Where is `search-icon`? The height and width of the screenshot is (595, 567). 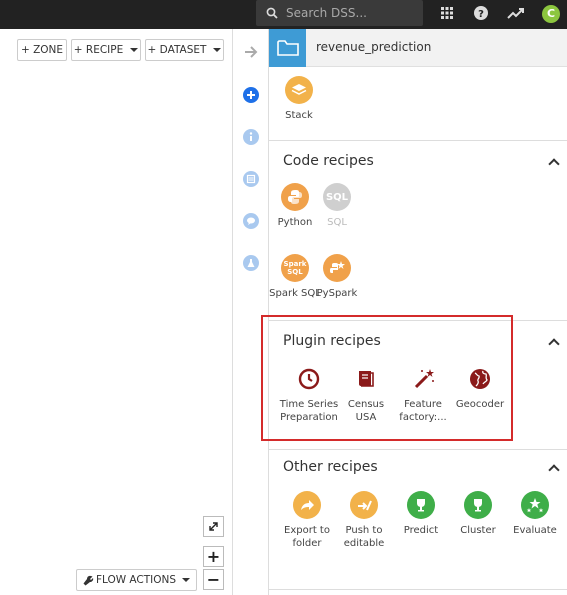
search-icon is located at coordinates (272, 13).